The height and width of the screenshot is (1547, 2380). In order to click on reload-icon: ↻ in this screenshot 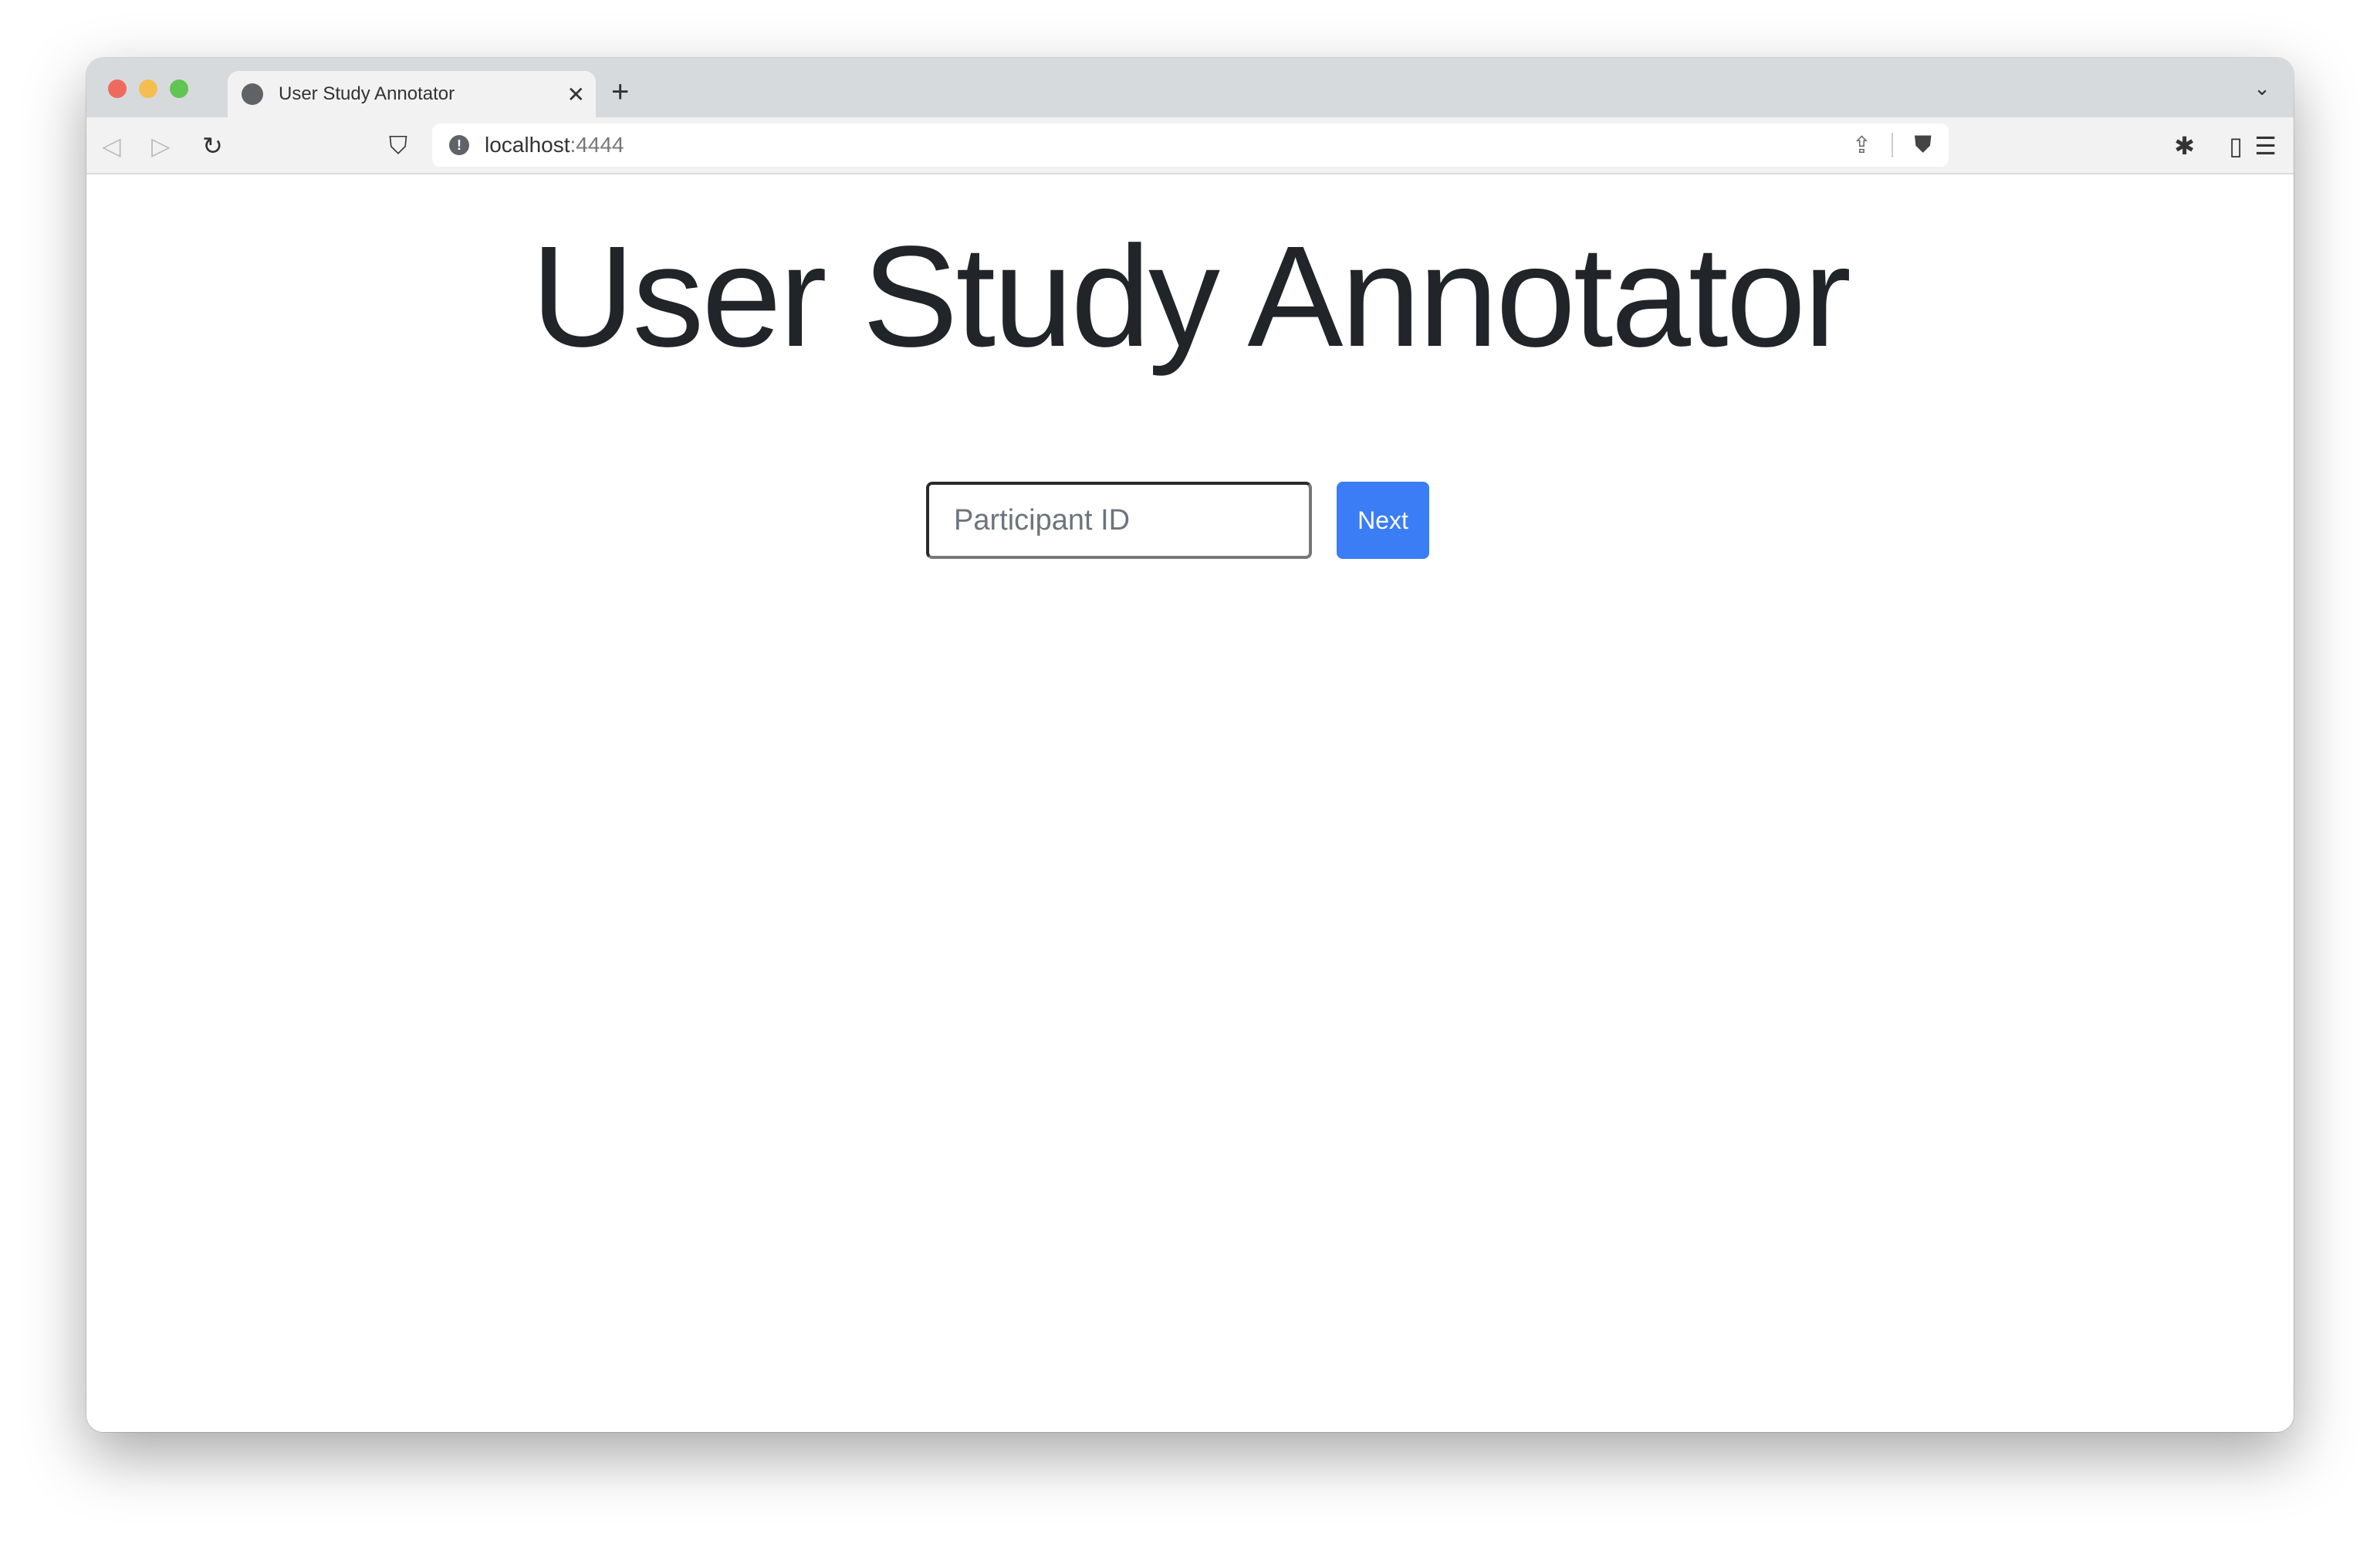, I will do `click(213, 146)`.